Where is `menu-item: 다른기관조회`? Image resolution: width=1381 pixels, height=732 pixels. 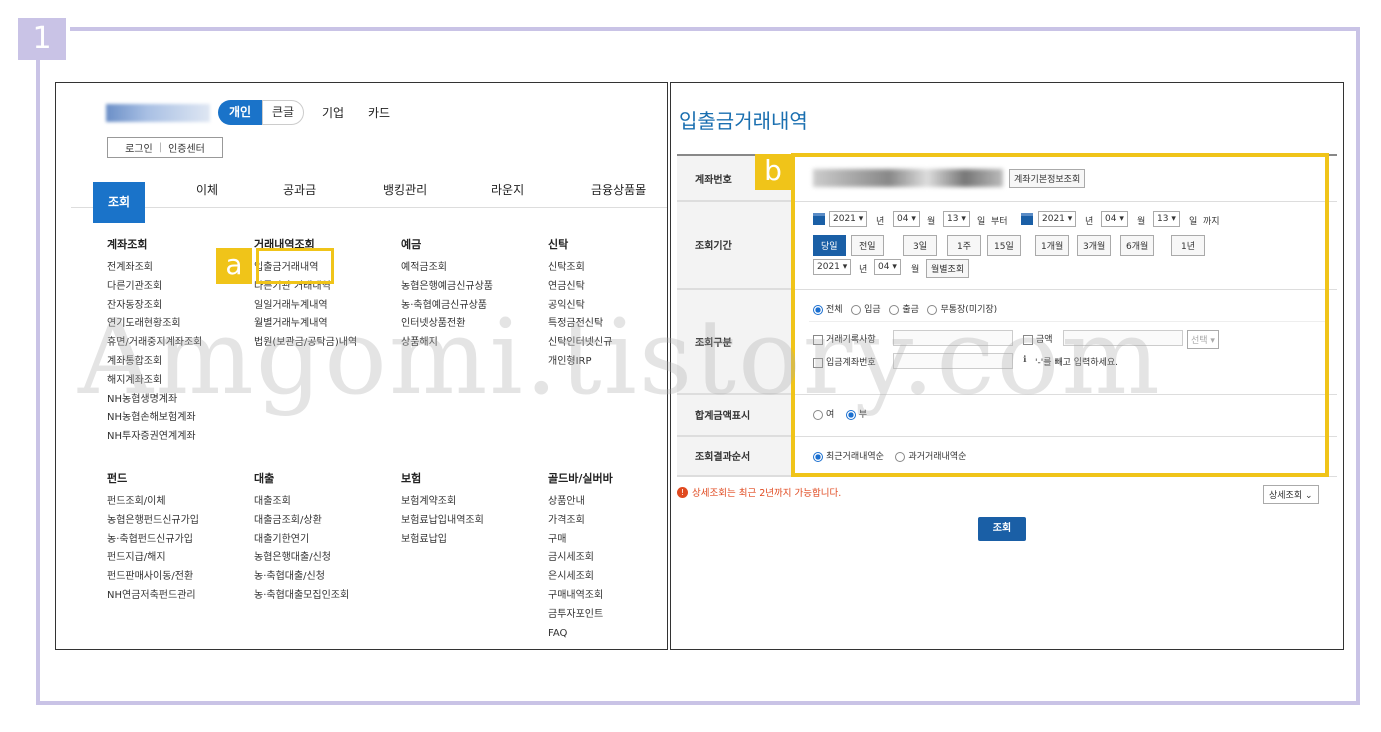
menu-item: 다른기관조회 is located at coordinates (154, 287).